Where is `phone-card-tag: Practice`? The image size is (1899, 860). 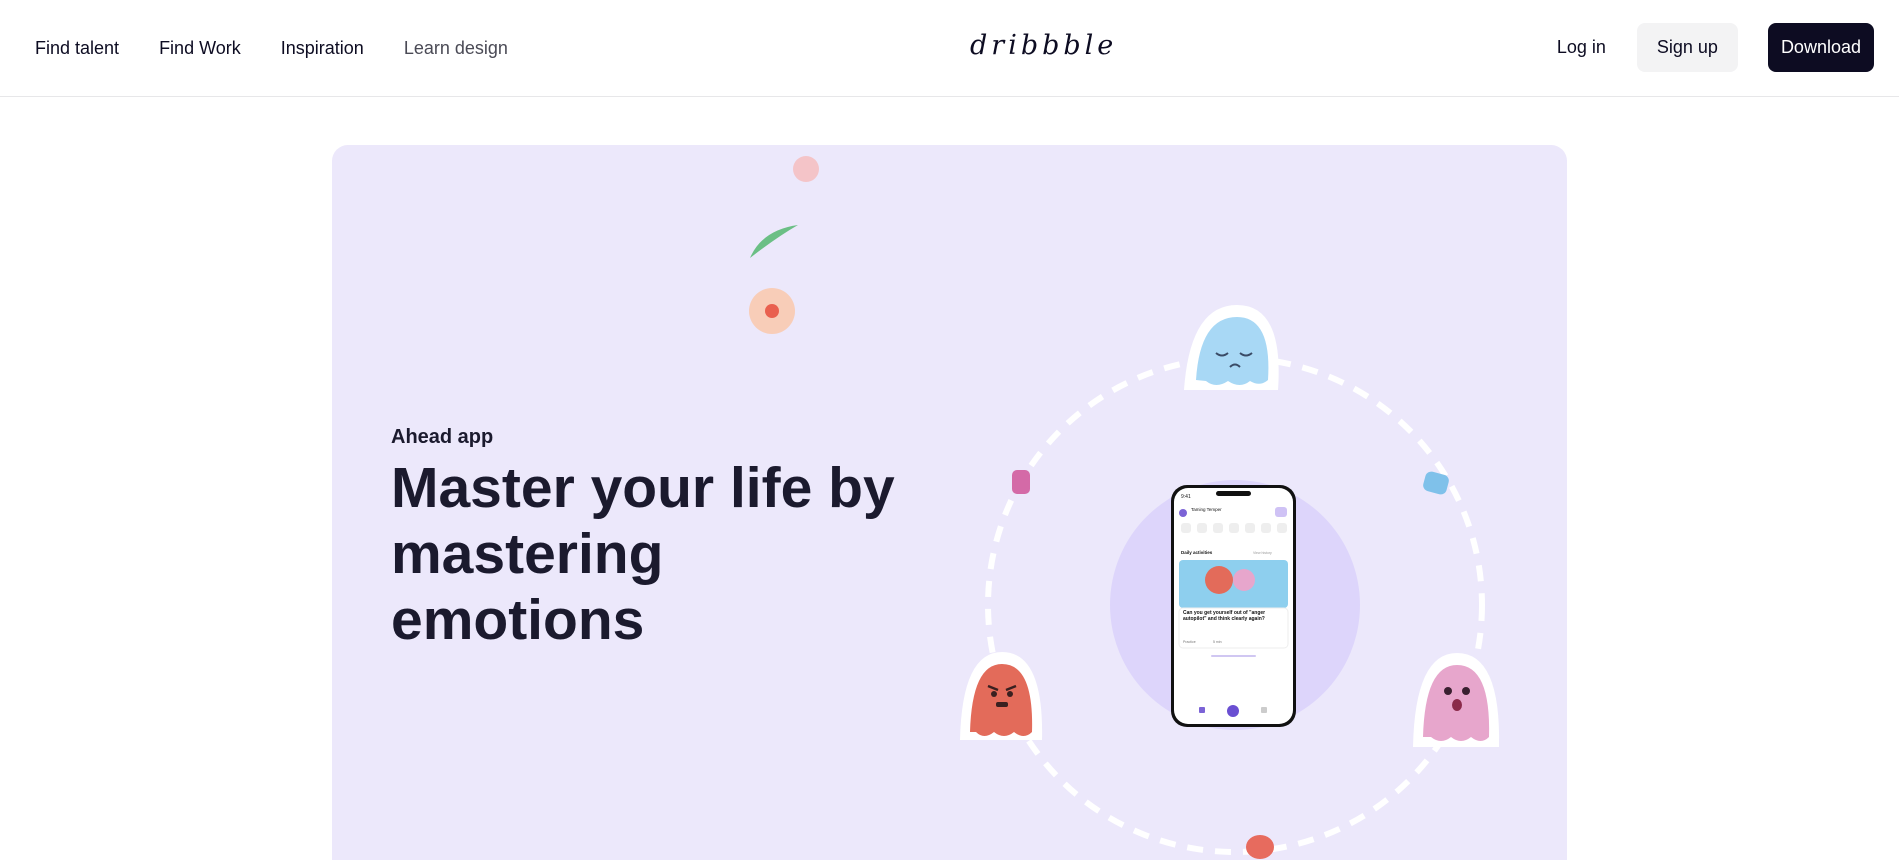 phone-card-tag: Practice is located at coordinates (1189, 642).